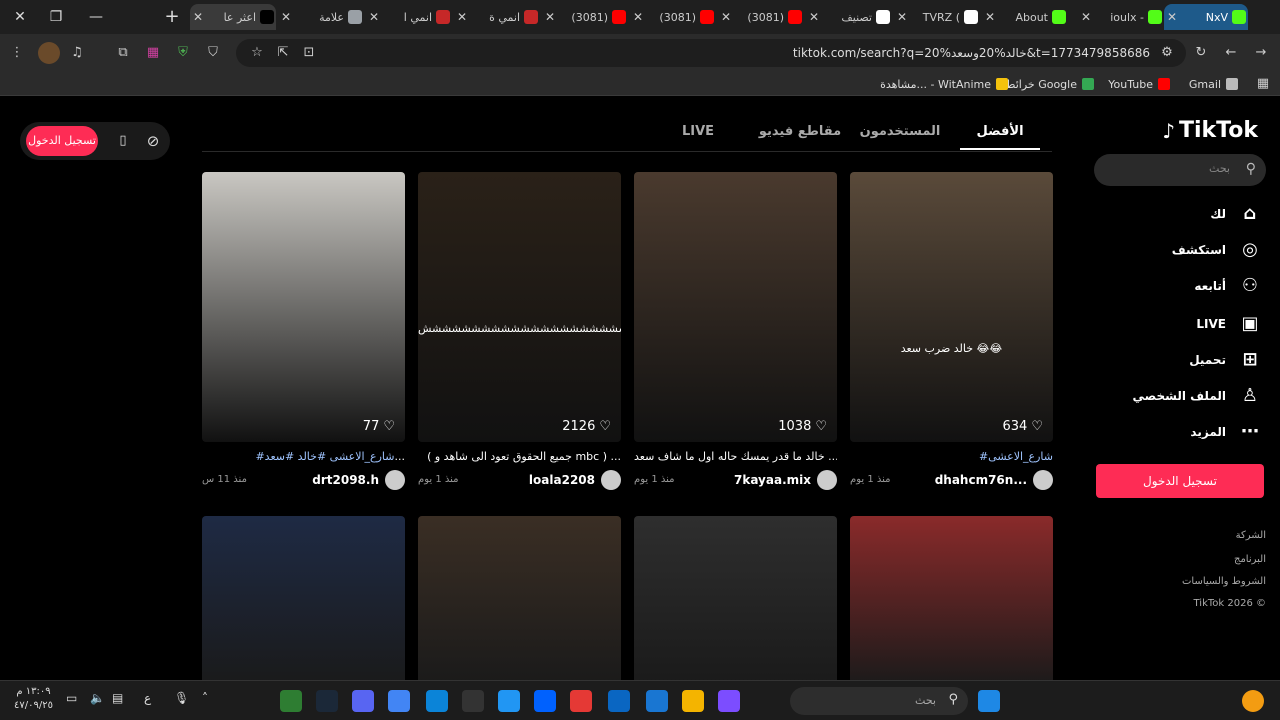  What do you see at coordinates (327, 701) in the screenshot?
I see `steam-icon` at bounding box center [327, 701].